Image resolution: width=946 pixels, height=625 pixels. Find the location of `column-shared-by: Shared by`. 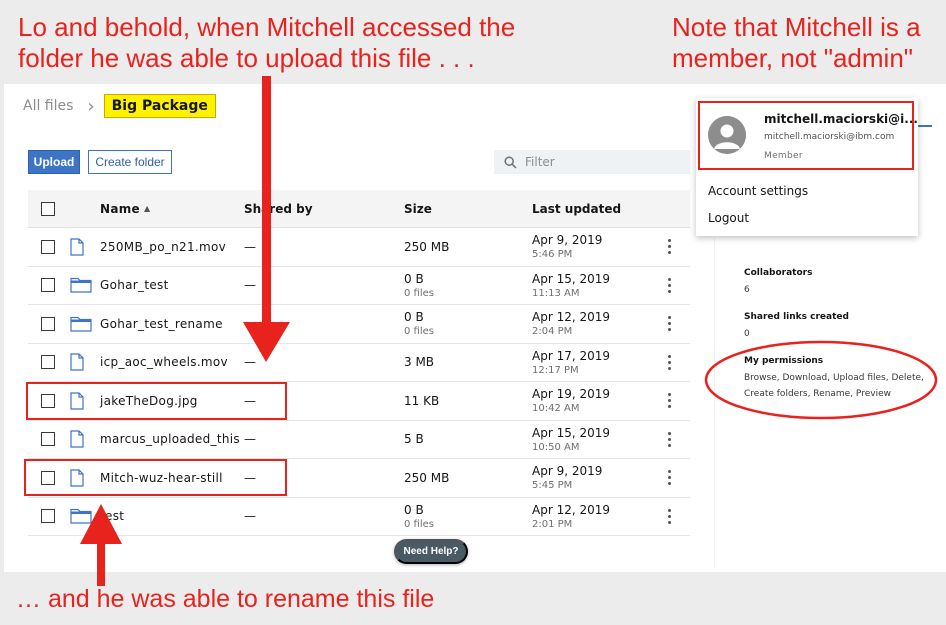

column-shared-by: Shared by is located at coordinates (278, 208).